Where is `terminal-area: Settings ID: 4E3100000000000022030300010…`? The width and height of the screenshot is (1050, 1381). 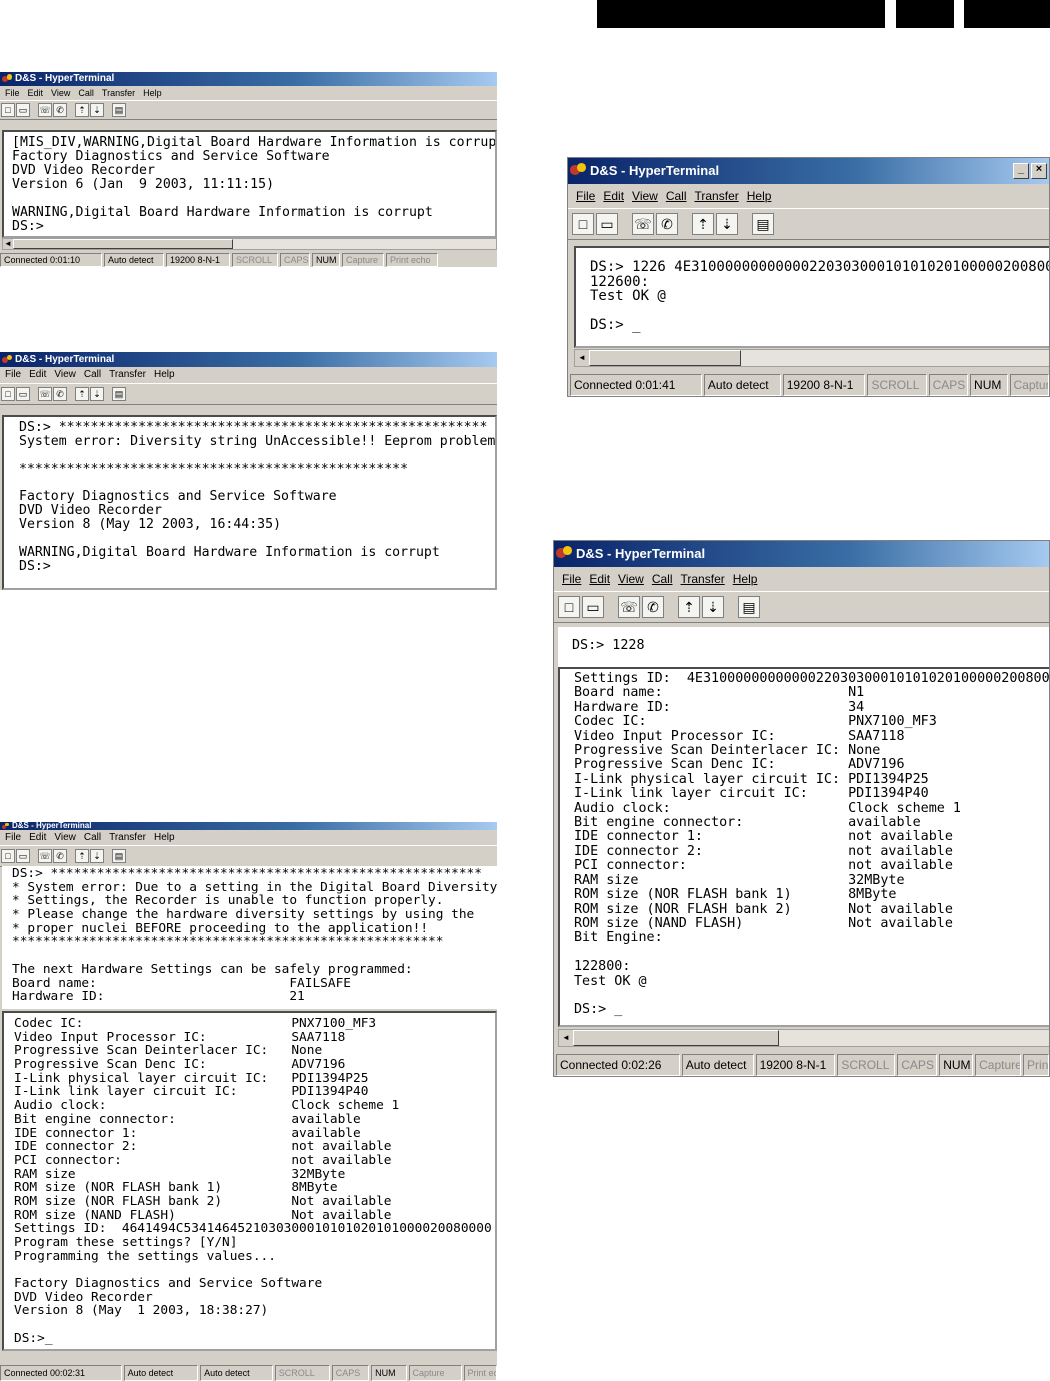 terminal-area: Settings ID: 4E3100000000000022030300010… is located at coordinates (803, 847).